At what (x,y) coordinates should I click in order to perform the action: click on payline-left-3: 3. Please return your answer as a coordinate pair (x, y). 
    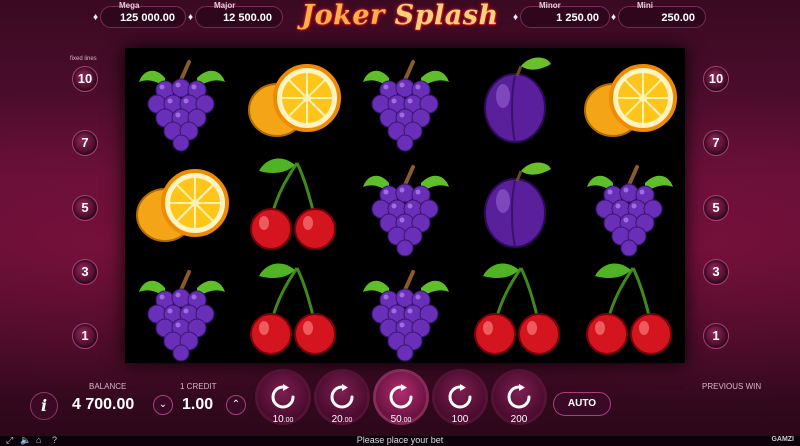
    Looking at the image, I should click on (85, 272).